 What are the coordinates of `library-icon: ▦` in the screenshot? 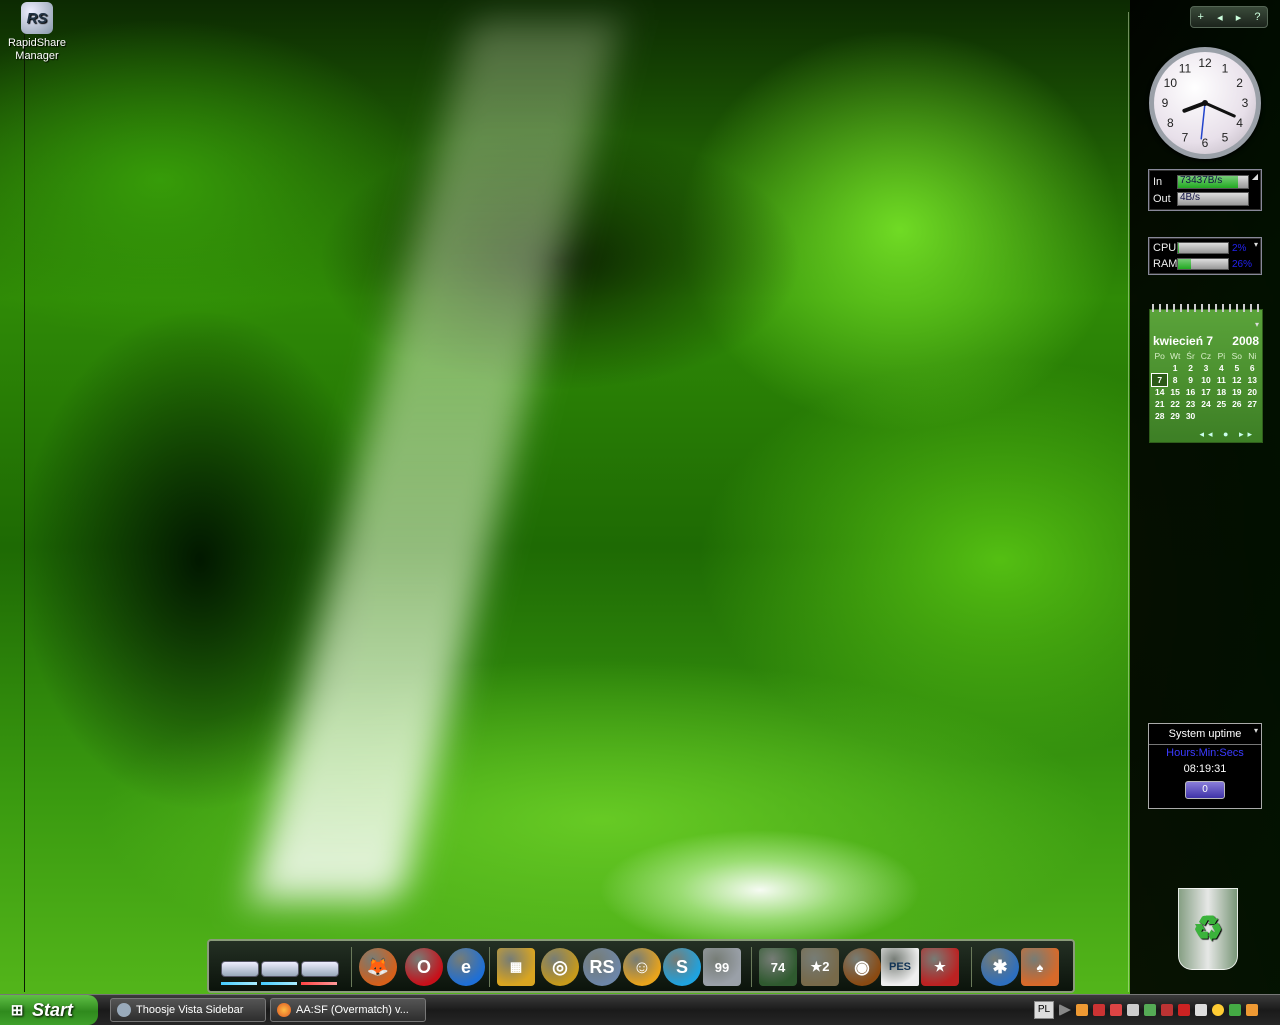 It's located at (516, 967).